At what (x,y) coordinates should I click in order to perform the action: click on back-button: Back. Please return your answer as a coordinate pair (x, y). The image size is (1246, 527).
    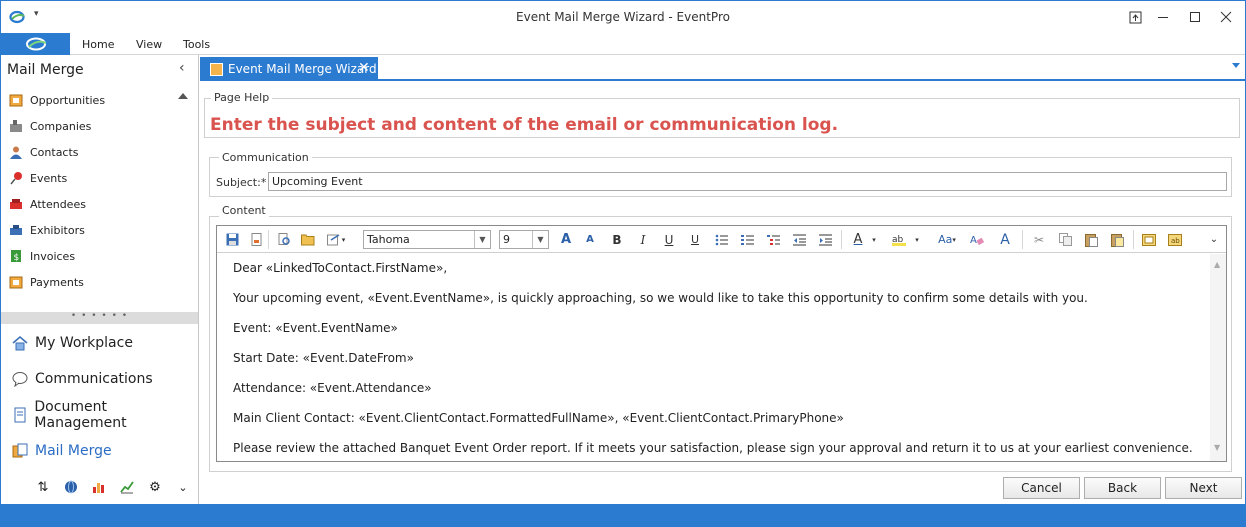
    Looking at the image, I should click on (1122, 488).